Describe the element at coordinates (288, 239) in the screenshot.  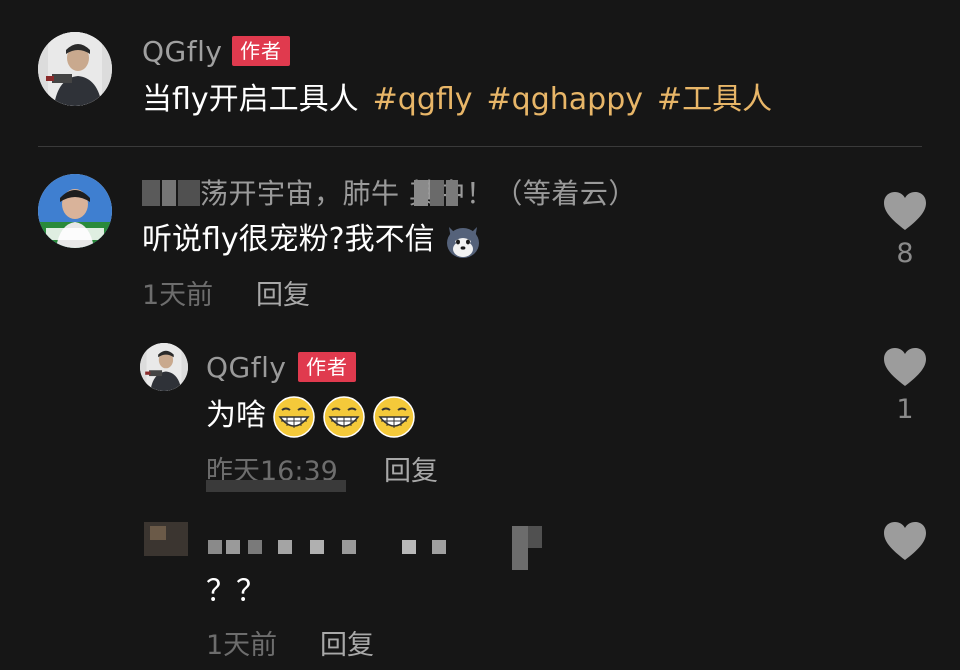
I see `comment-text-content: 听说fly很宠粉?我不信` at that location.